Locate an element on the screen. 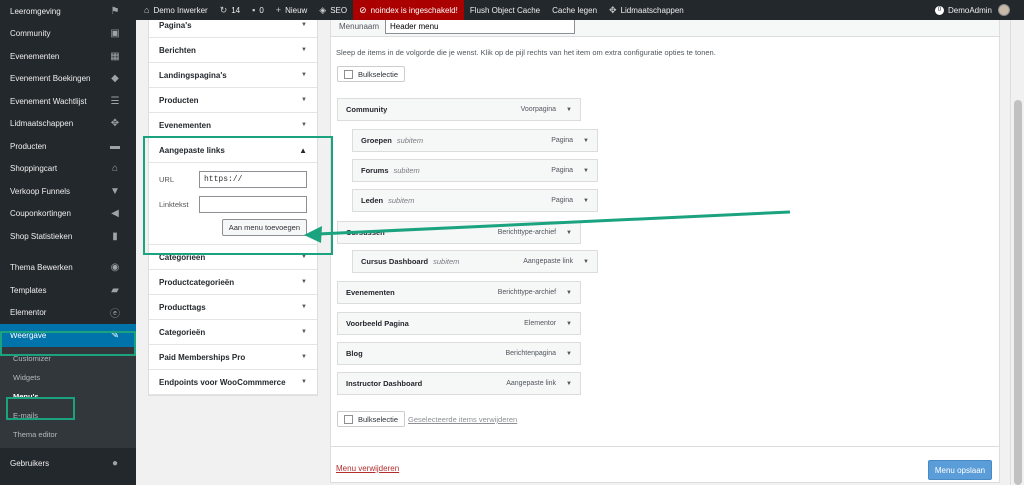  accordion-section-header: Endpoints voor WooCommmerce ▼ is located at coordinates (233, 382).